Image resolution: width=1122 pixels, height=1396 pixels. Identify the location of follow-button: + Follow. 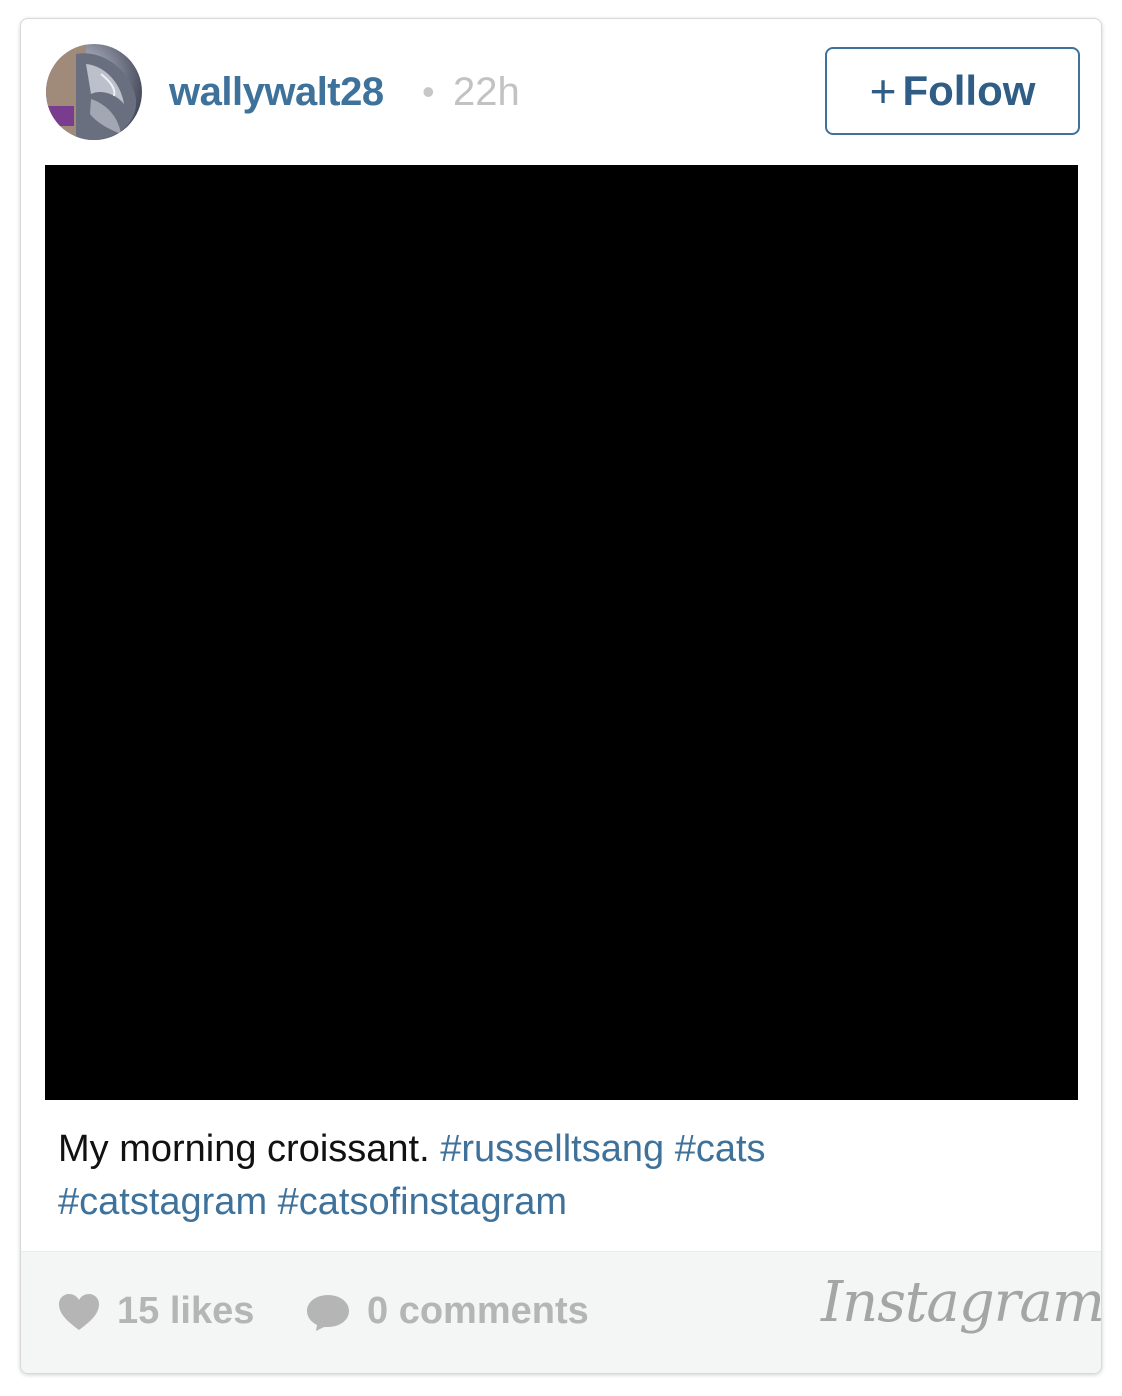
(952, 91).